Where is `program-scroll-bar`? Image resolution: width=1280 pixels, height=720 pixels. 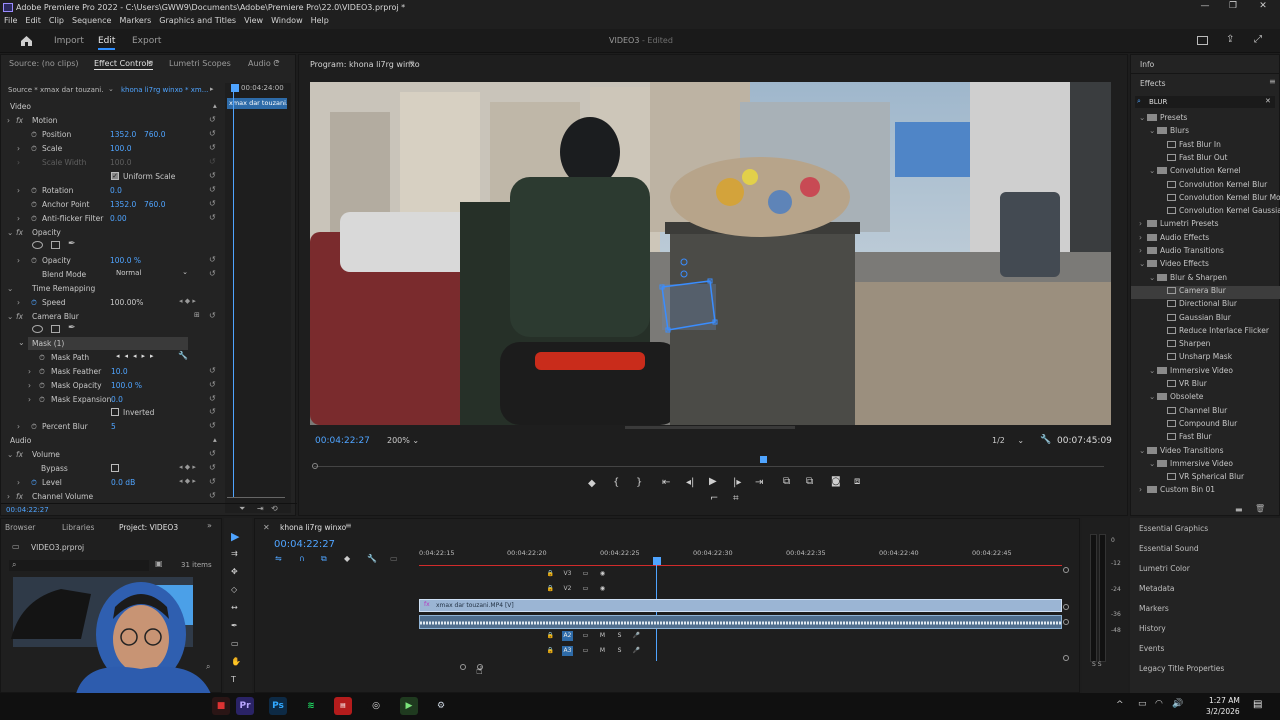 program-scroll-bar is located at coordinates (710, 427).